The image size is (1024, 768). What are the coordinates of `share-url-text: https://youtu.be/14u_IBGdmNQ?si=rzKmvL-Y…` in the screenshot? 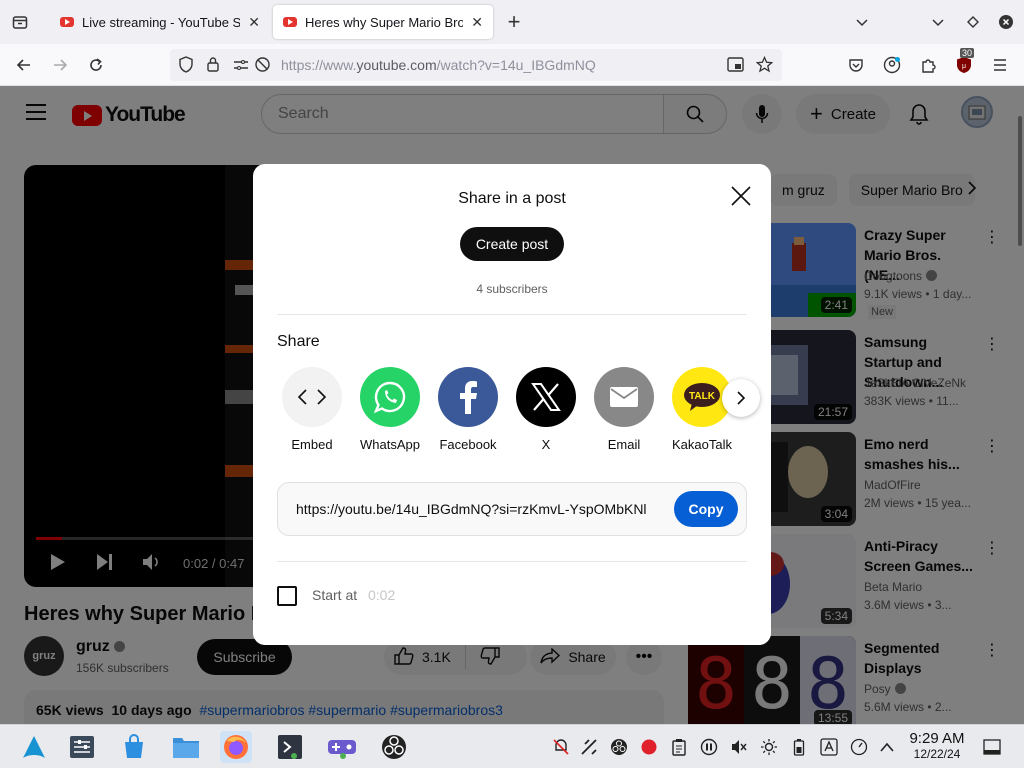 It's located at (479, 509).